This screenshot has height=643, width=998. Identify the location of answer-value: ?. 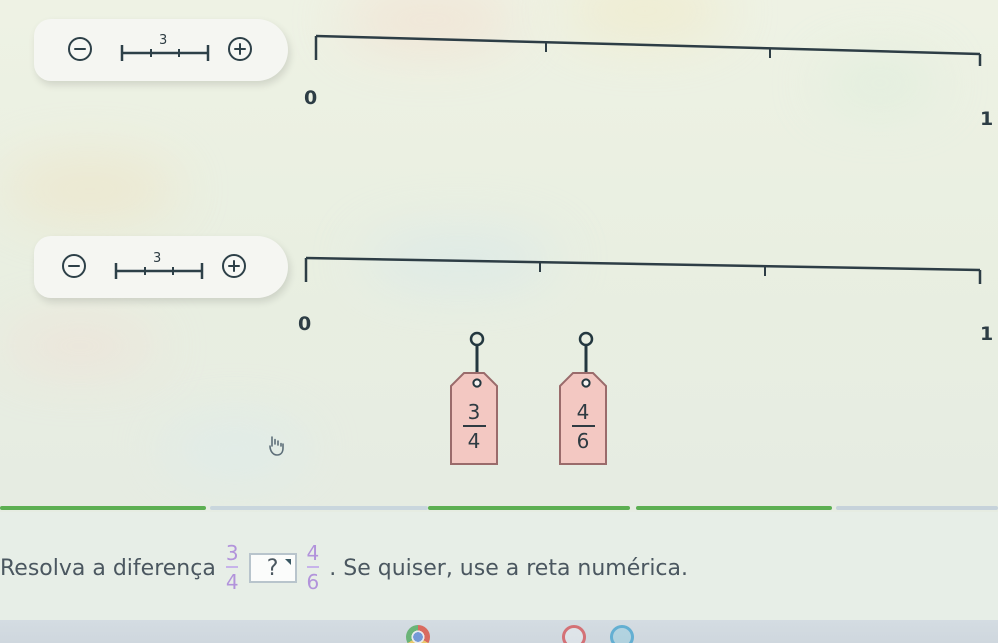
(272, 568).